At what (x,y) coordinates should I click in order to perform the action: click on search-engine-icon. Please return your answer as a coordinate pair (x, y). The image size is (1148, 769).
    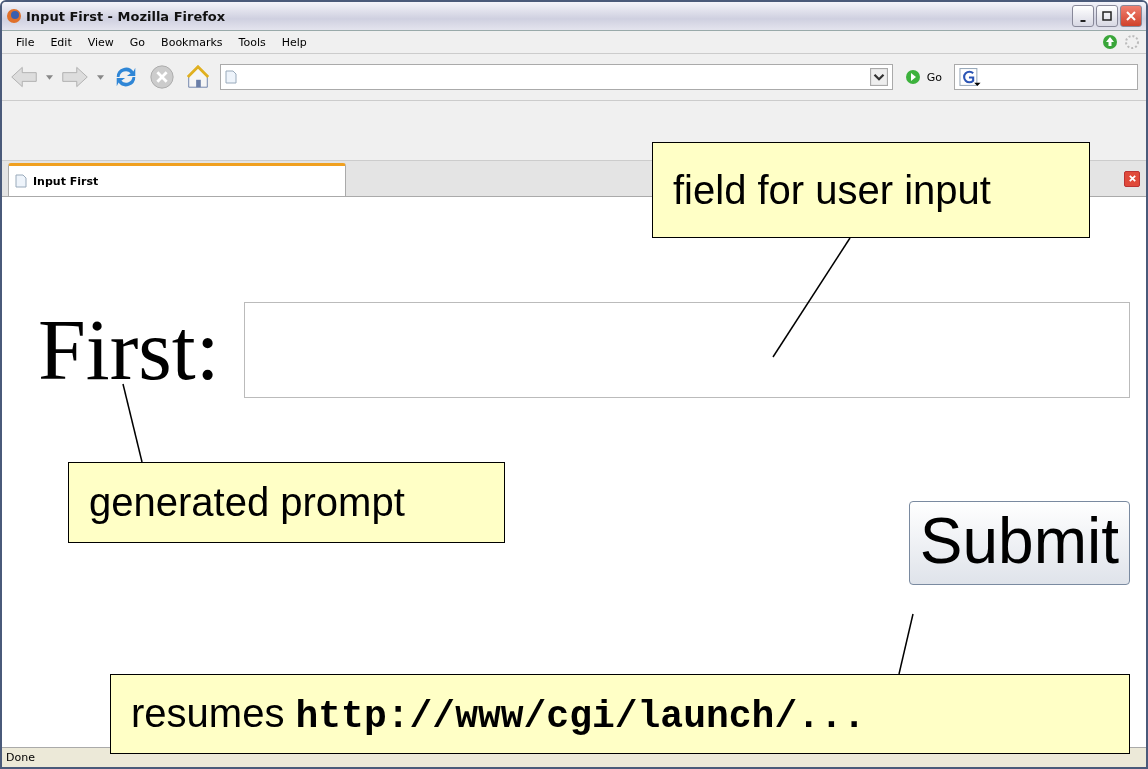
    Looking at the image, I should click on (970, 77).